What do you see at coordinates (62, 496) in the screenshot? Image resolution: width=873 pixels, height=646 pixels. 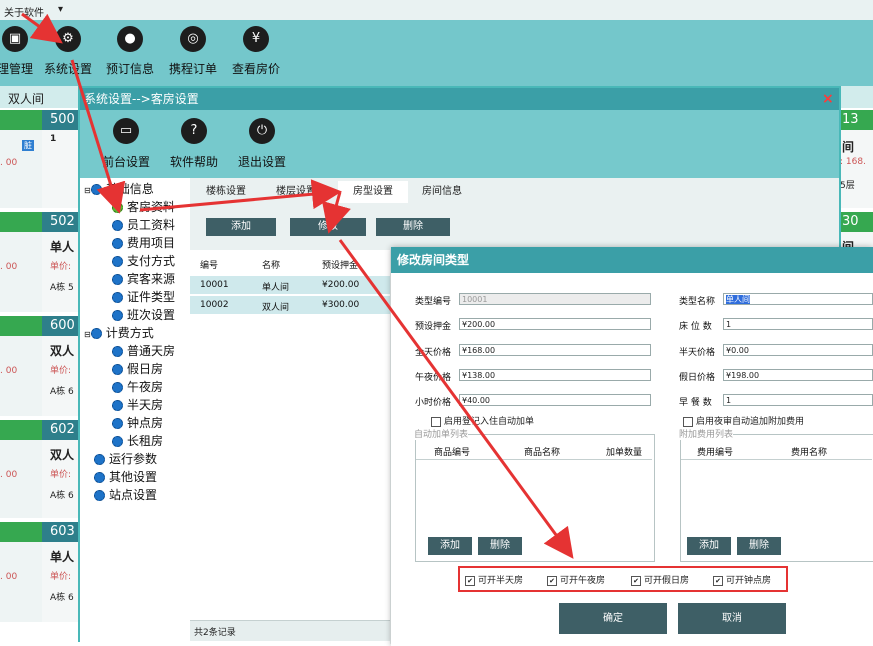 I see `room-building: A栋 6` at bounding box center [62, 496].